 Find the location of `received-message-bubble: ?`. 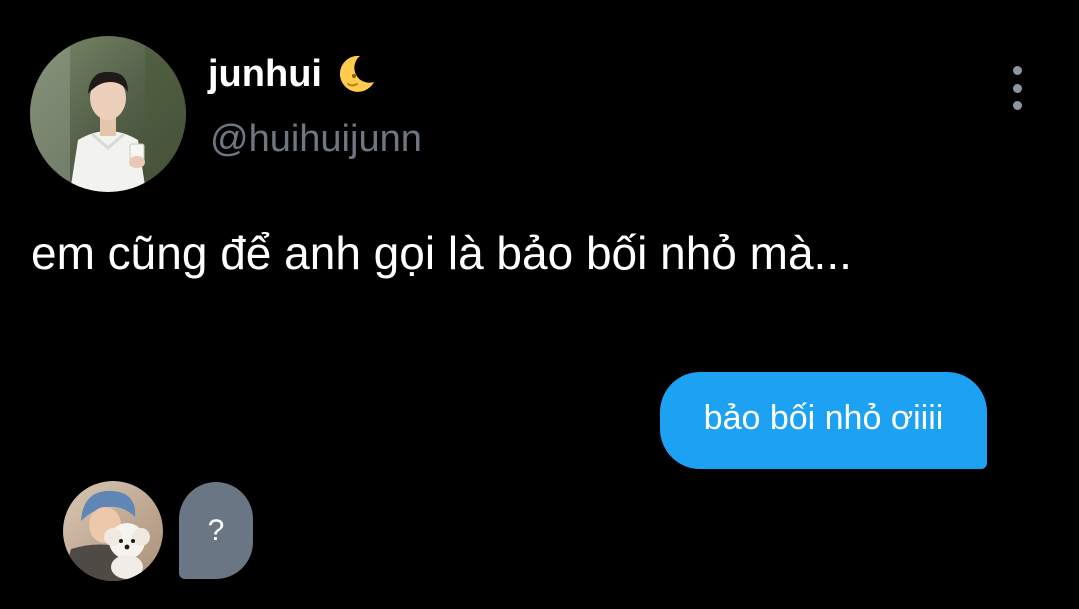

received-message-bubble: ? is located at coordinates (216, 530).